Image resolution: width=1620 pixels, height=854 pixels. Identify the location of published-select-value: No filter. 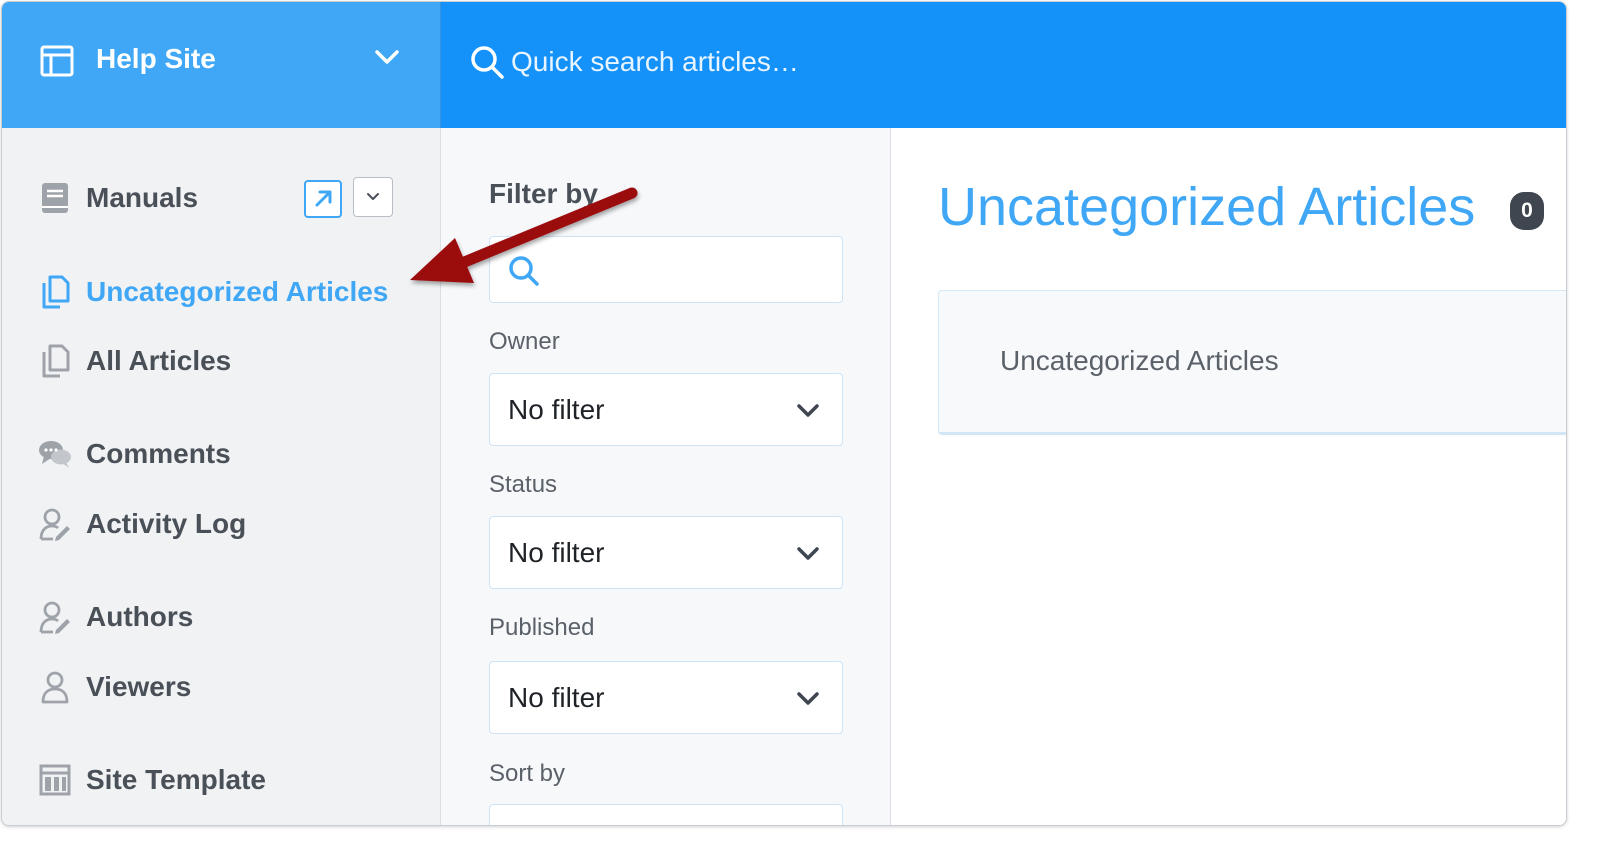
(556, 697).